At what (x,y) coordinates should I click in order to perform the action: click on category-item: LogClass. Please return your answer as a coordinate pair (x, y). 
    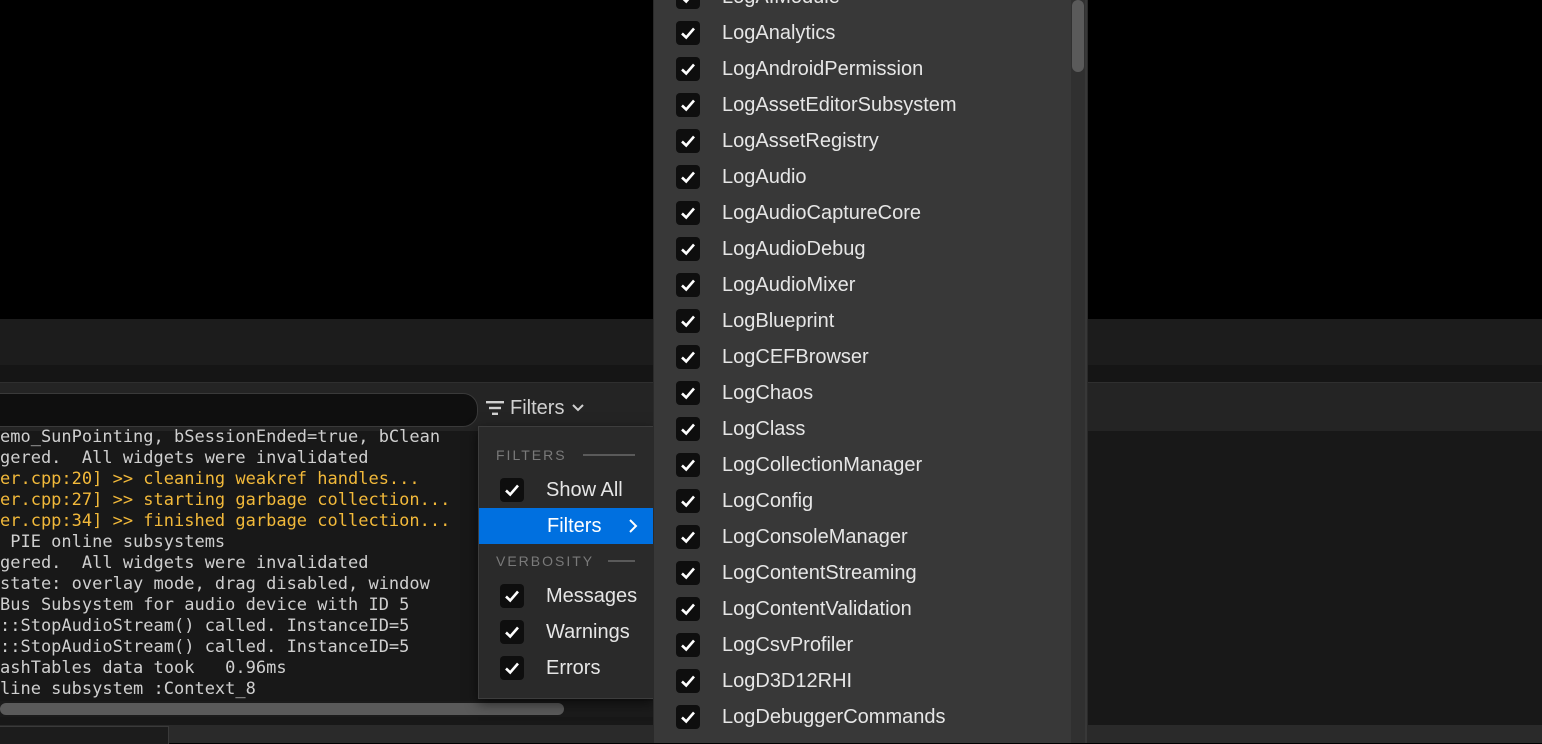
    Looking at the image, I should click on (864, 429).